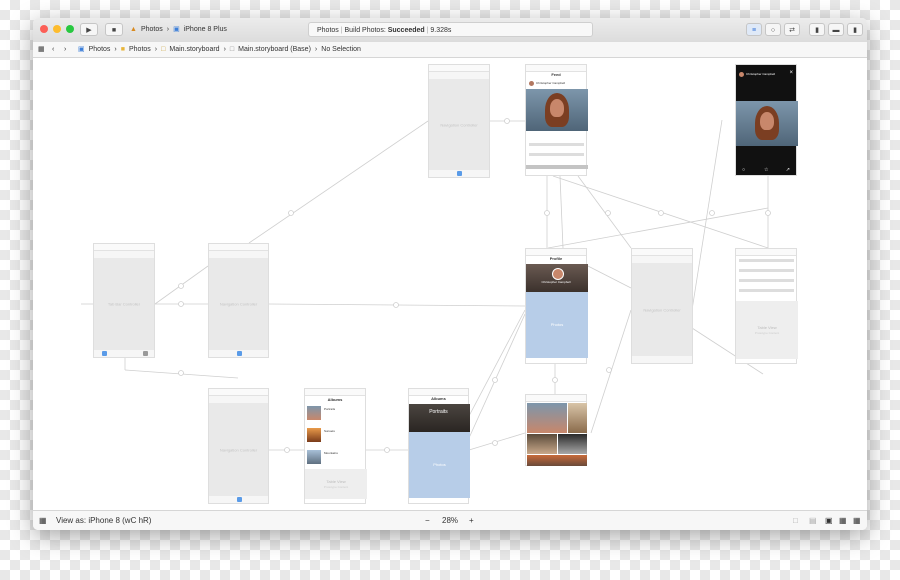 The width and height of the screenshot is (900, 580). Describe the element at coordinates (329, 431) in the screenshot. I see `album-row-title: Sunsets` at that location.